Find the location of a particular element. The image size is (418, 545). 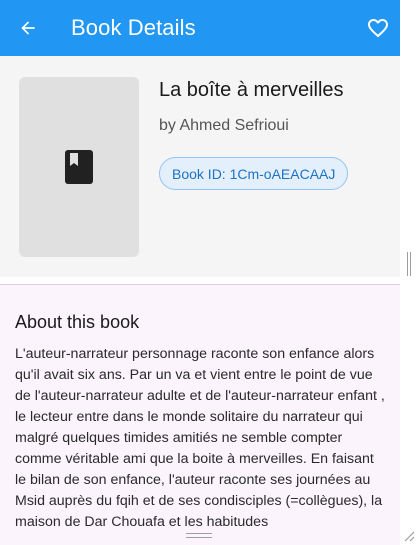

arrow-left-icon is located at coordinates (28, 28).